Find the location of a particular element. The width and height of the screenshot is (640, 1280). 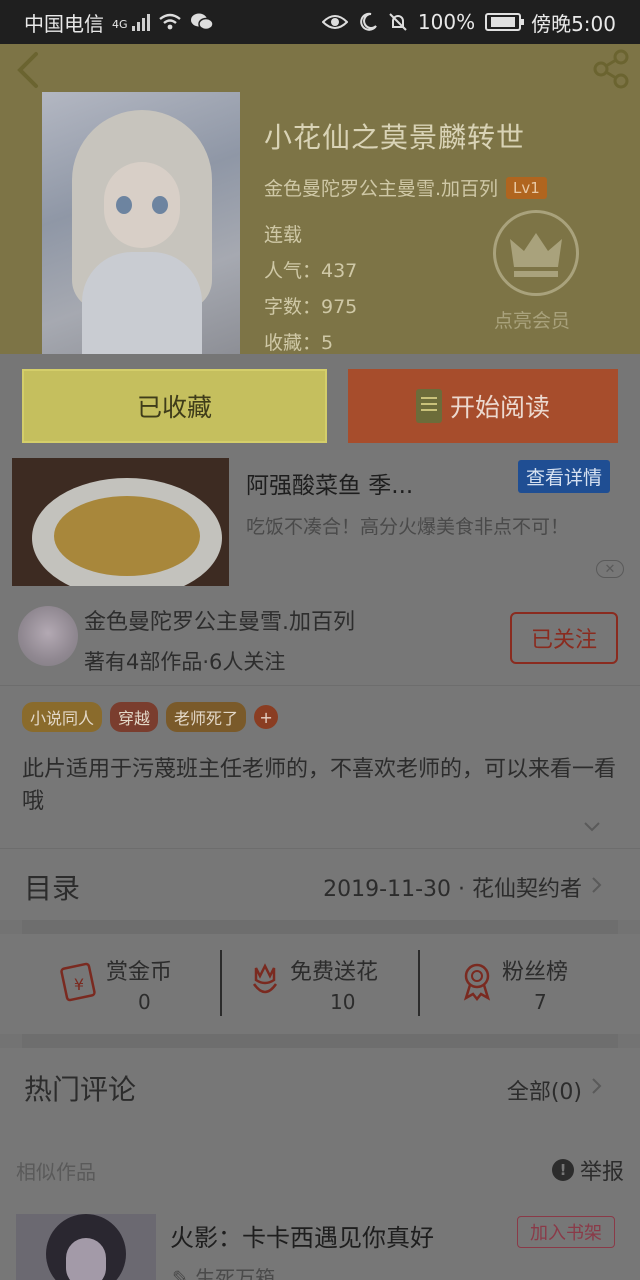

add-tag-button: + is located at coordinates (266, 717).